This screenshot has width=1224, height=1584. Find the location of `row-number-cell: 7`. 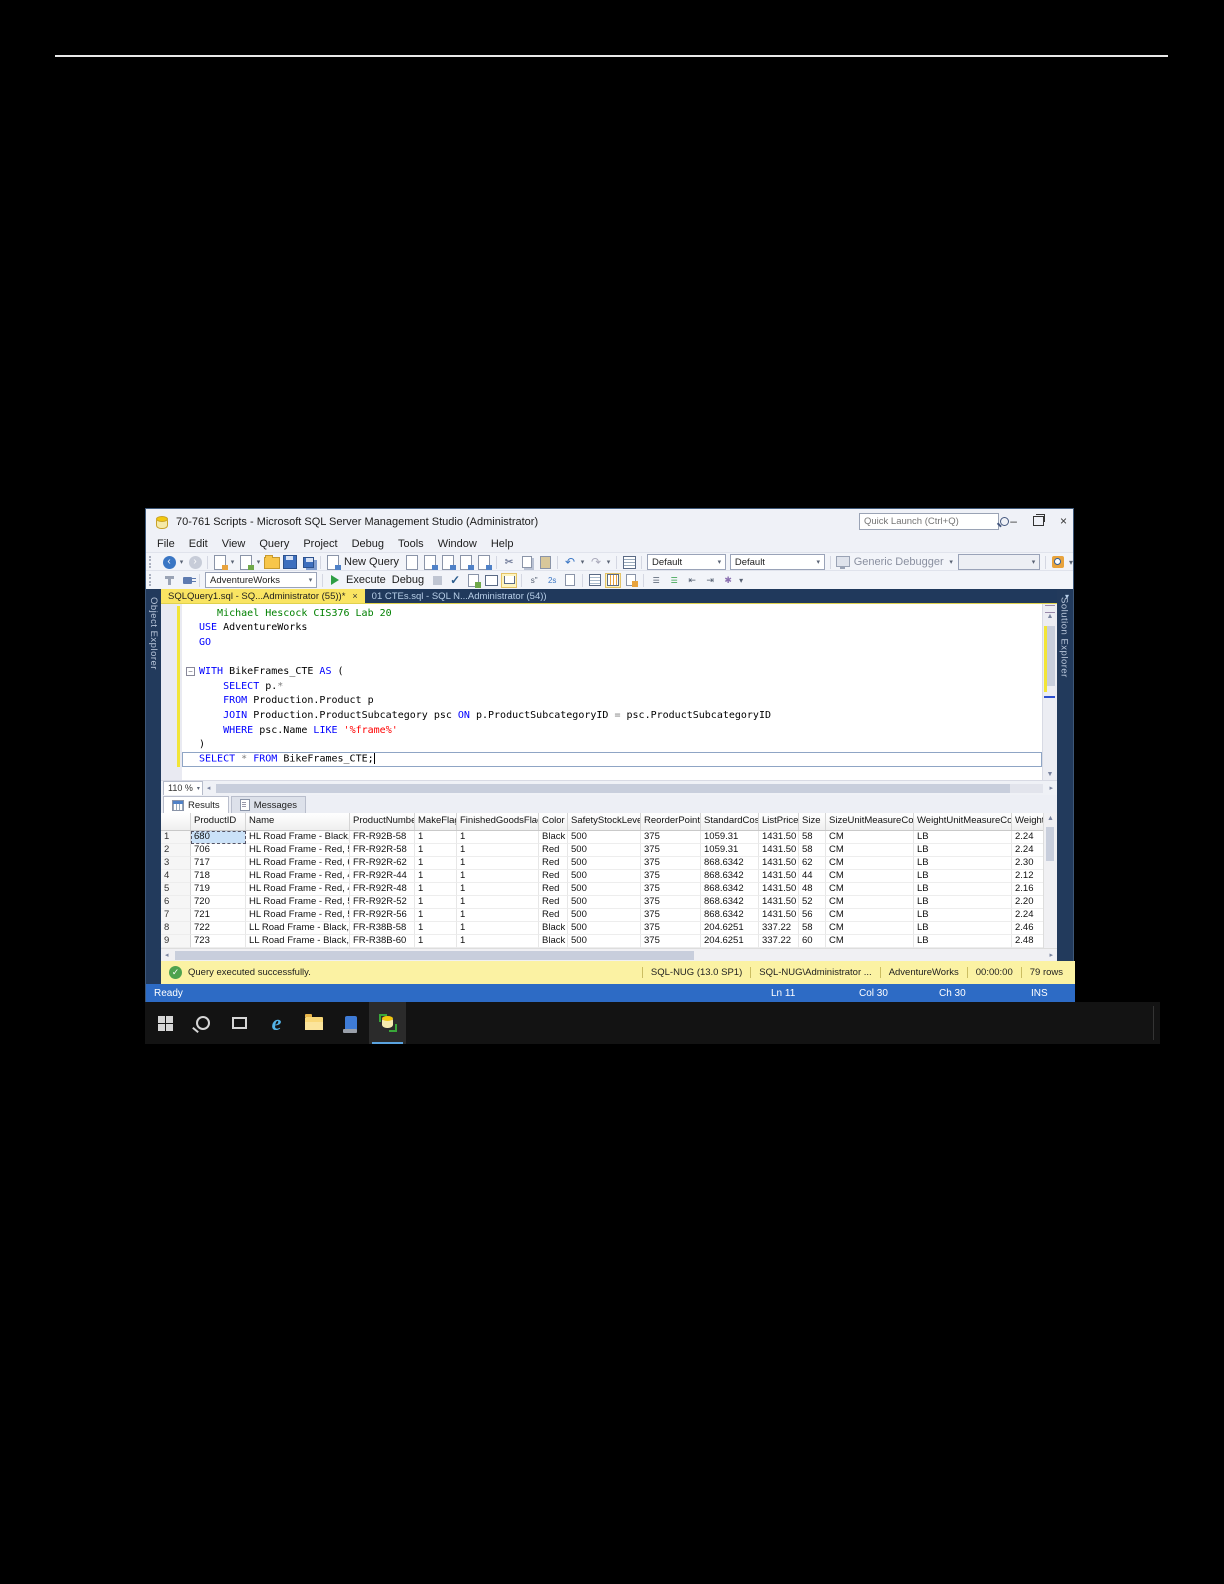

row-number-cell: 7 is located at coordinates (176, 915).